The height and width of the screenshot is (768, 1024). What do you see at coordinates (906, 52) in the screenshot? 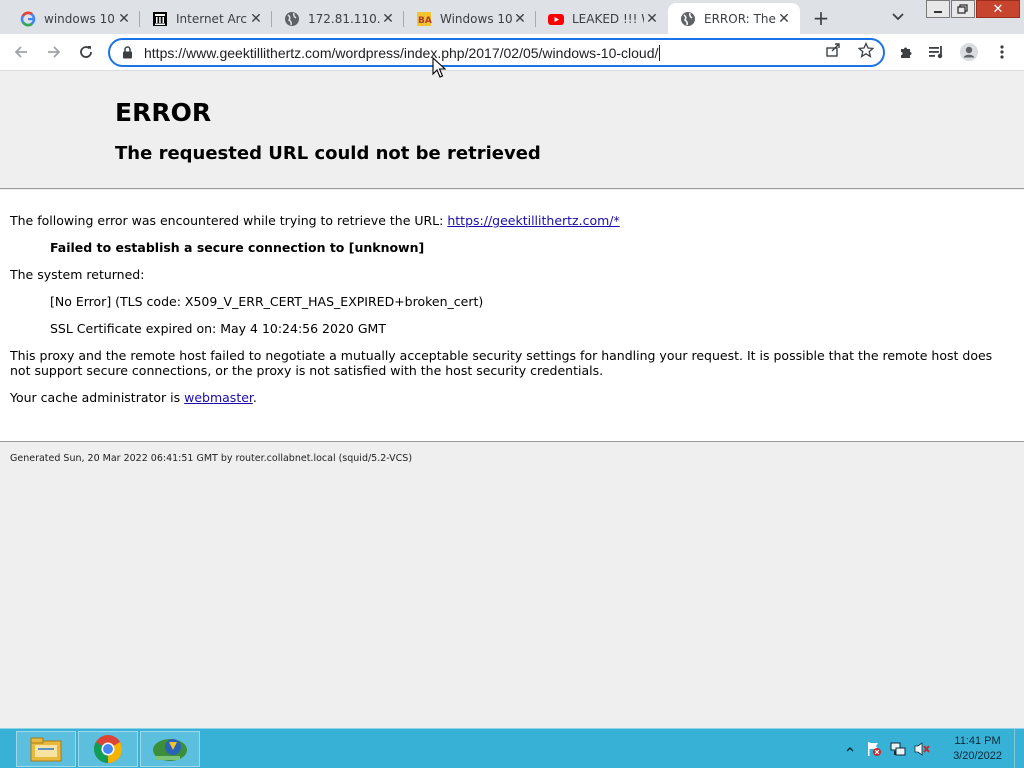
I see `extensions-icon` at bounding box center [906, 52].